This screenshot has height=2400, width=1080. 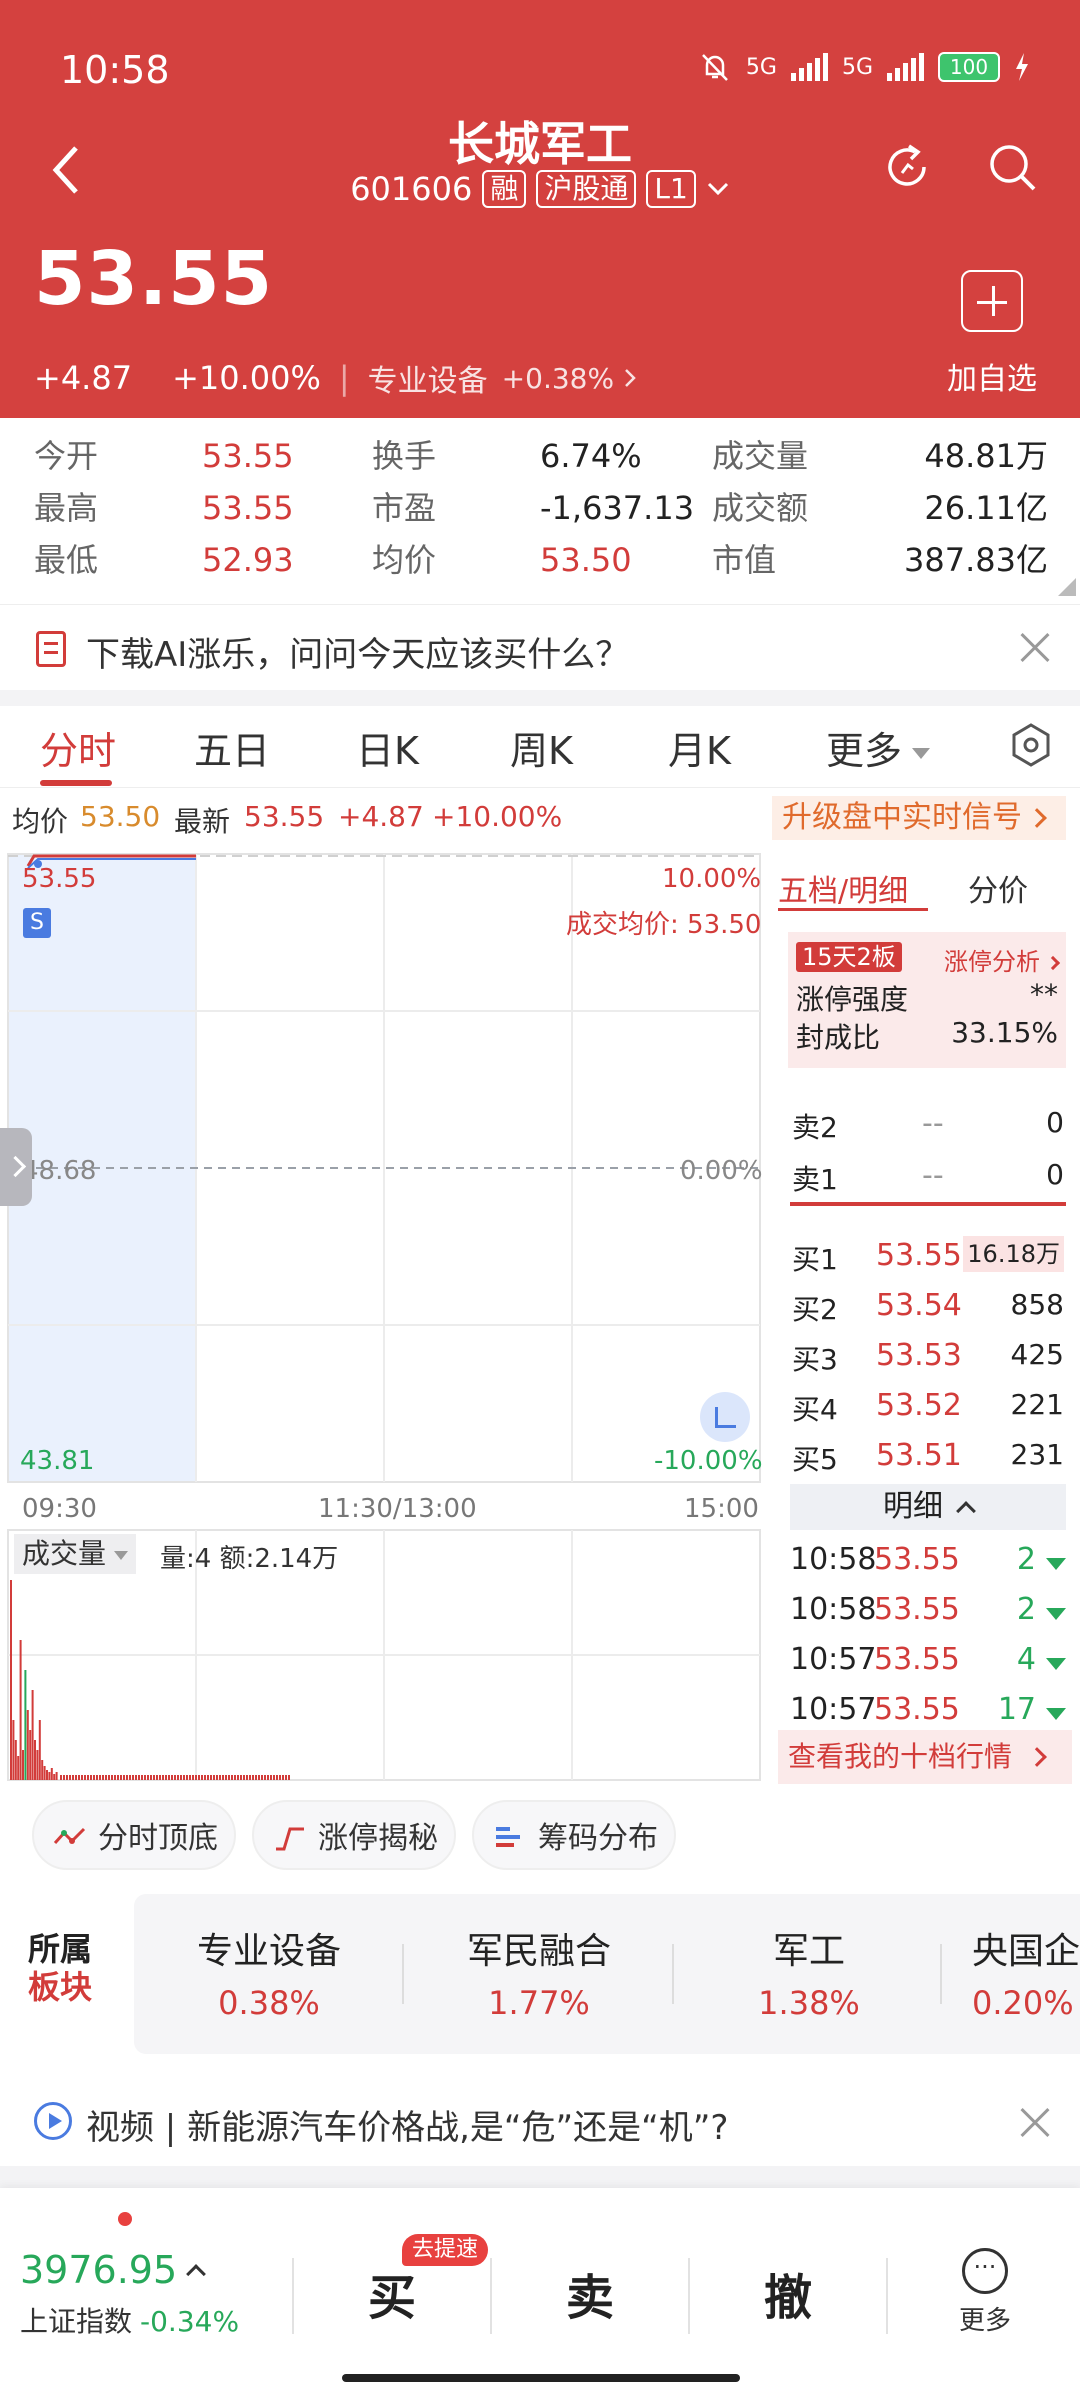 What do you see at coordinates (538, 1951) in the screenshot?
I see `sector-name: 军民融合` at bounding box center [538, 1951].